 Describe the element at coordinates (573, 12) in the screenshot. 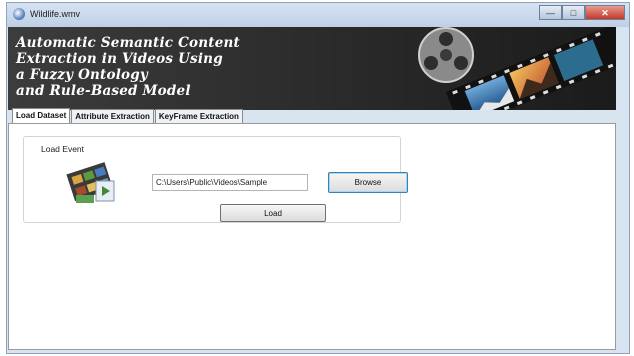

I see `maximize-button: □` at that location.